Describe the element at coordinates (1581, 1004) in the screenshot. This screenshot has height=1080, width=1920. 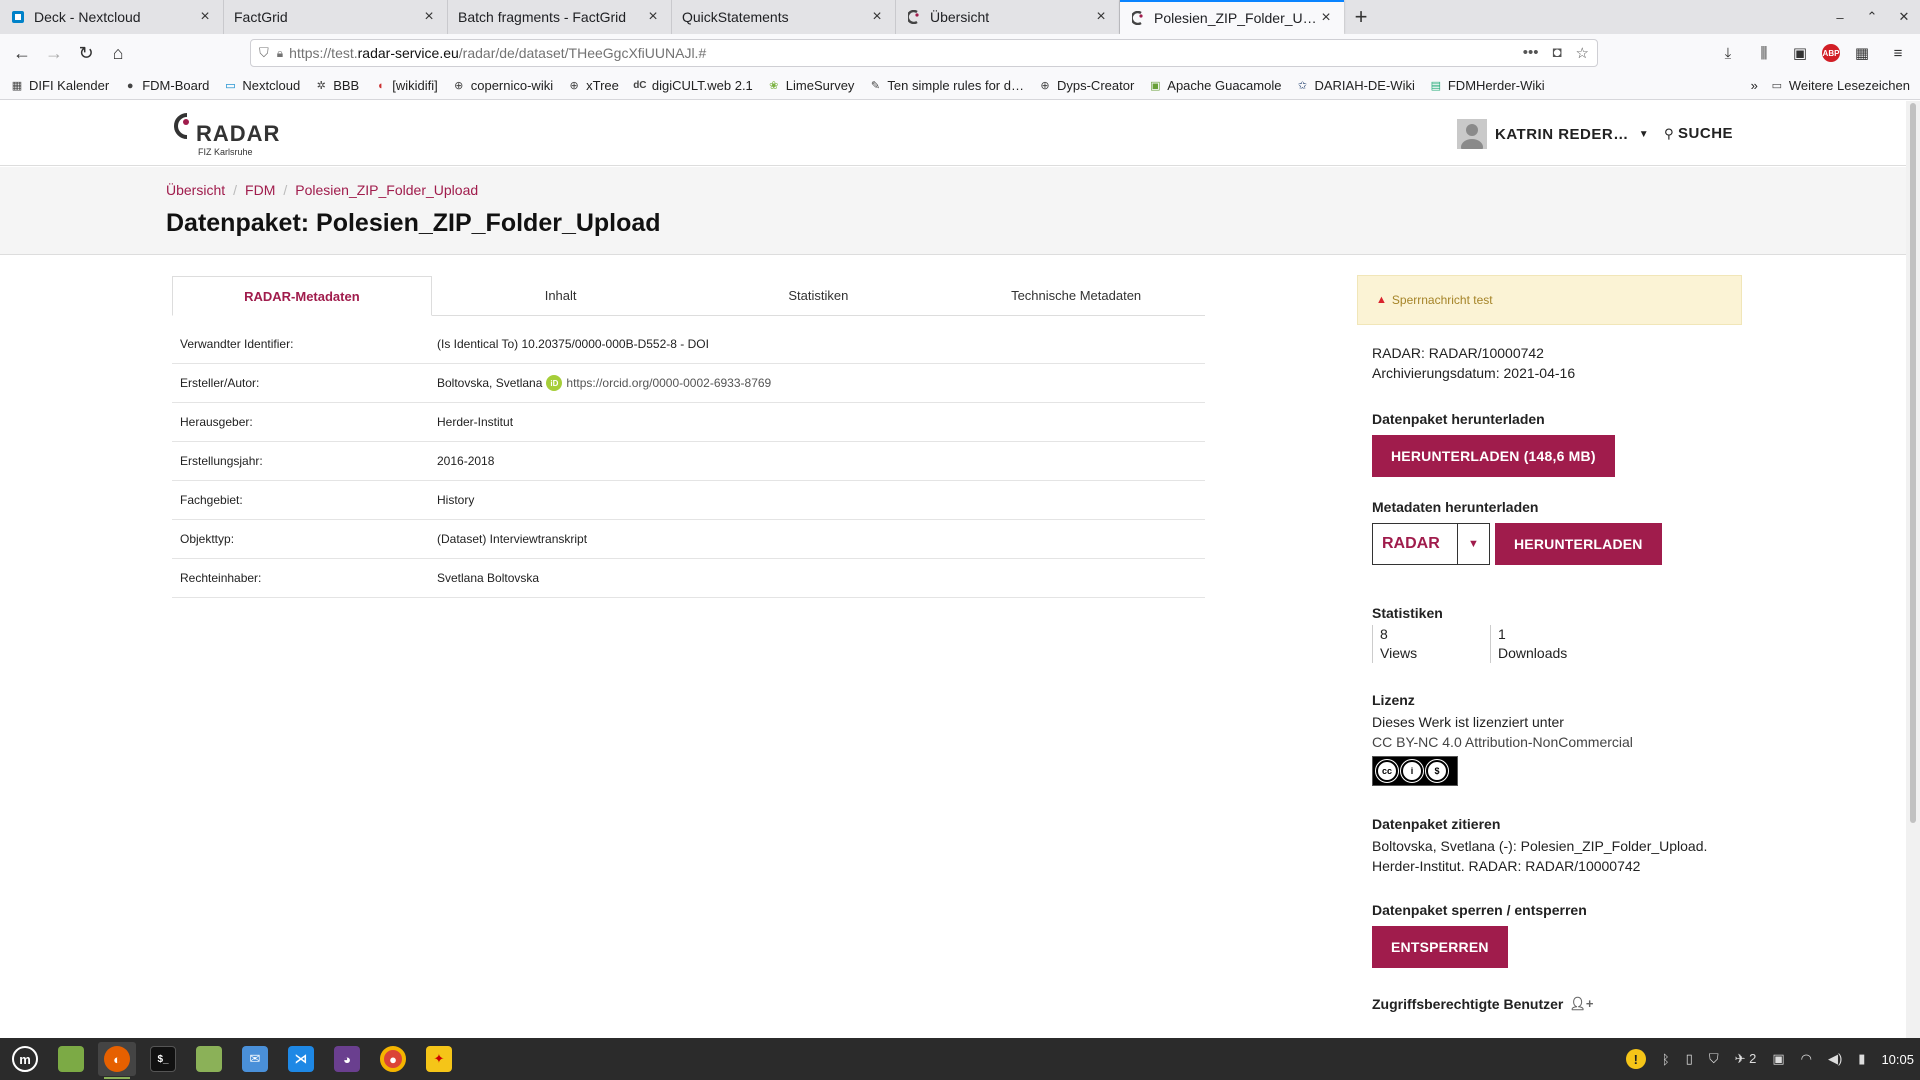
I see `add-user-icon: 👤︎+` at that location.